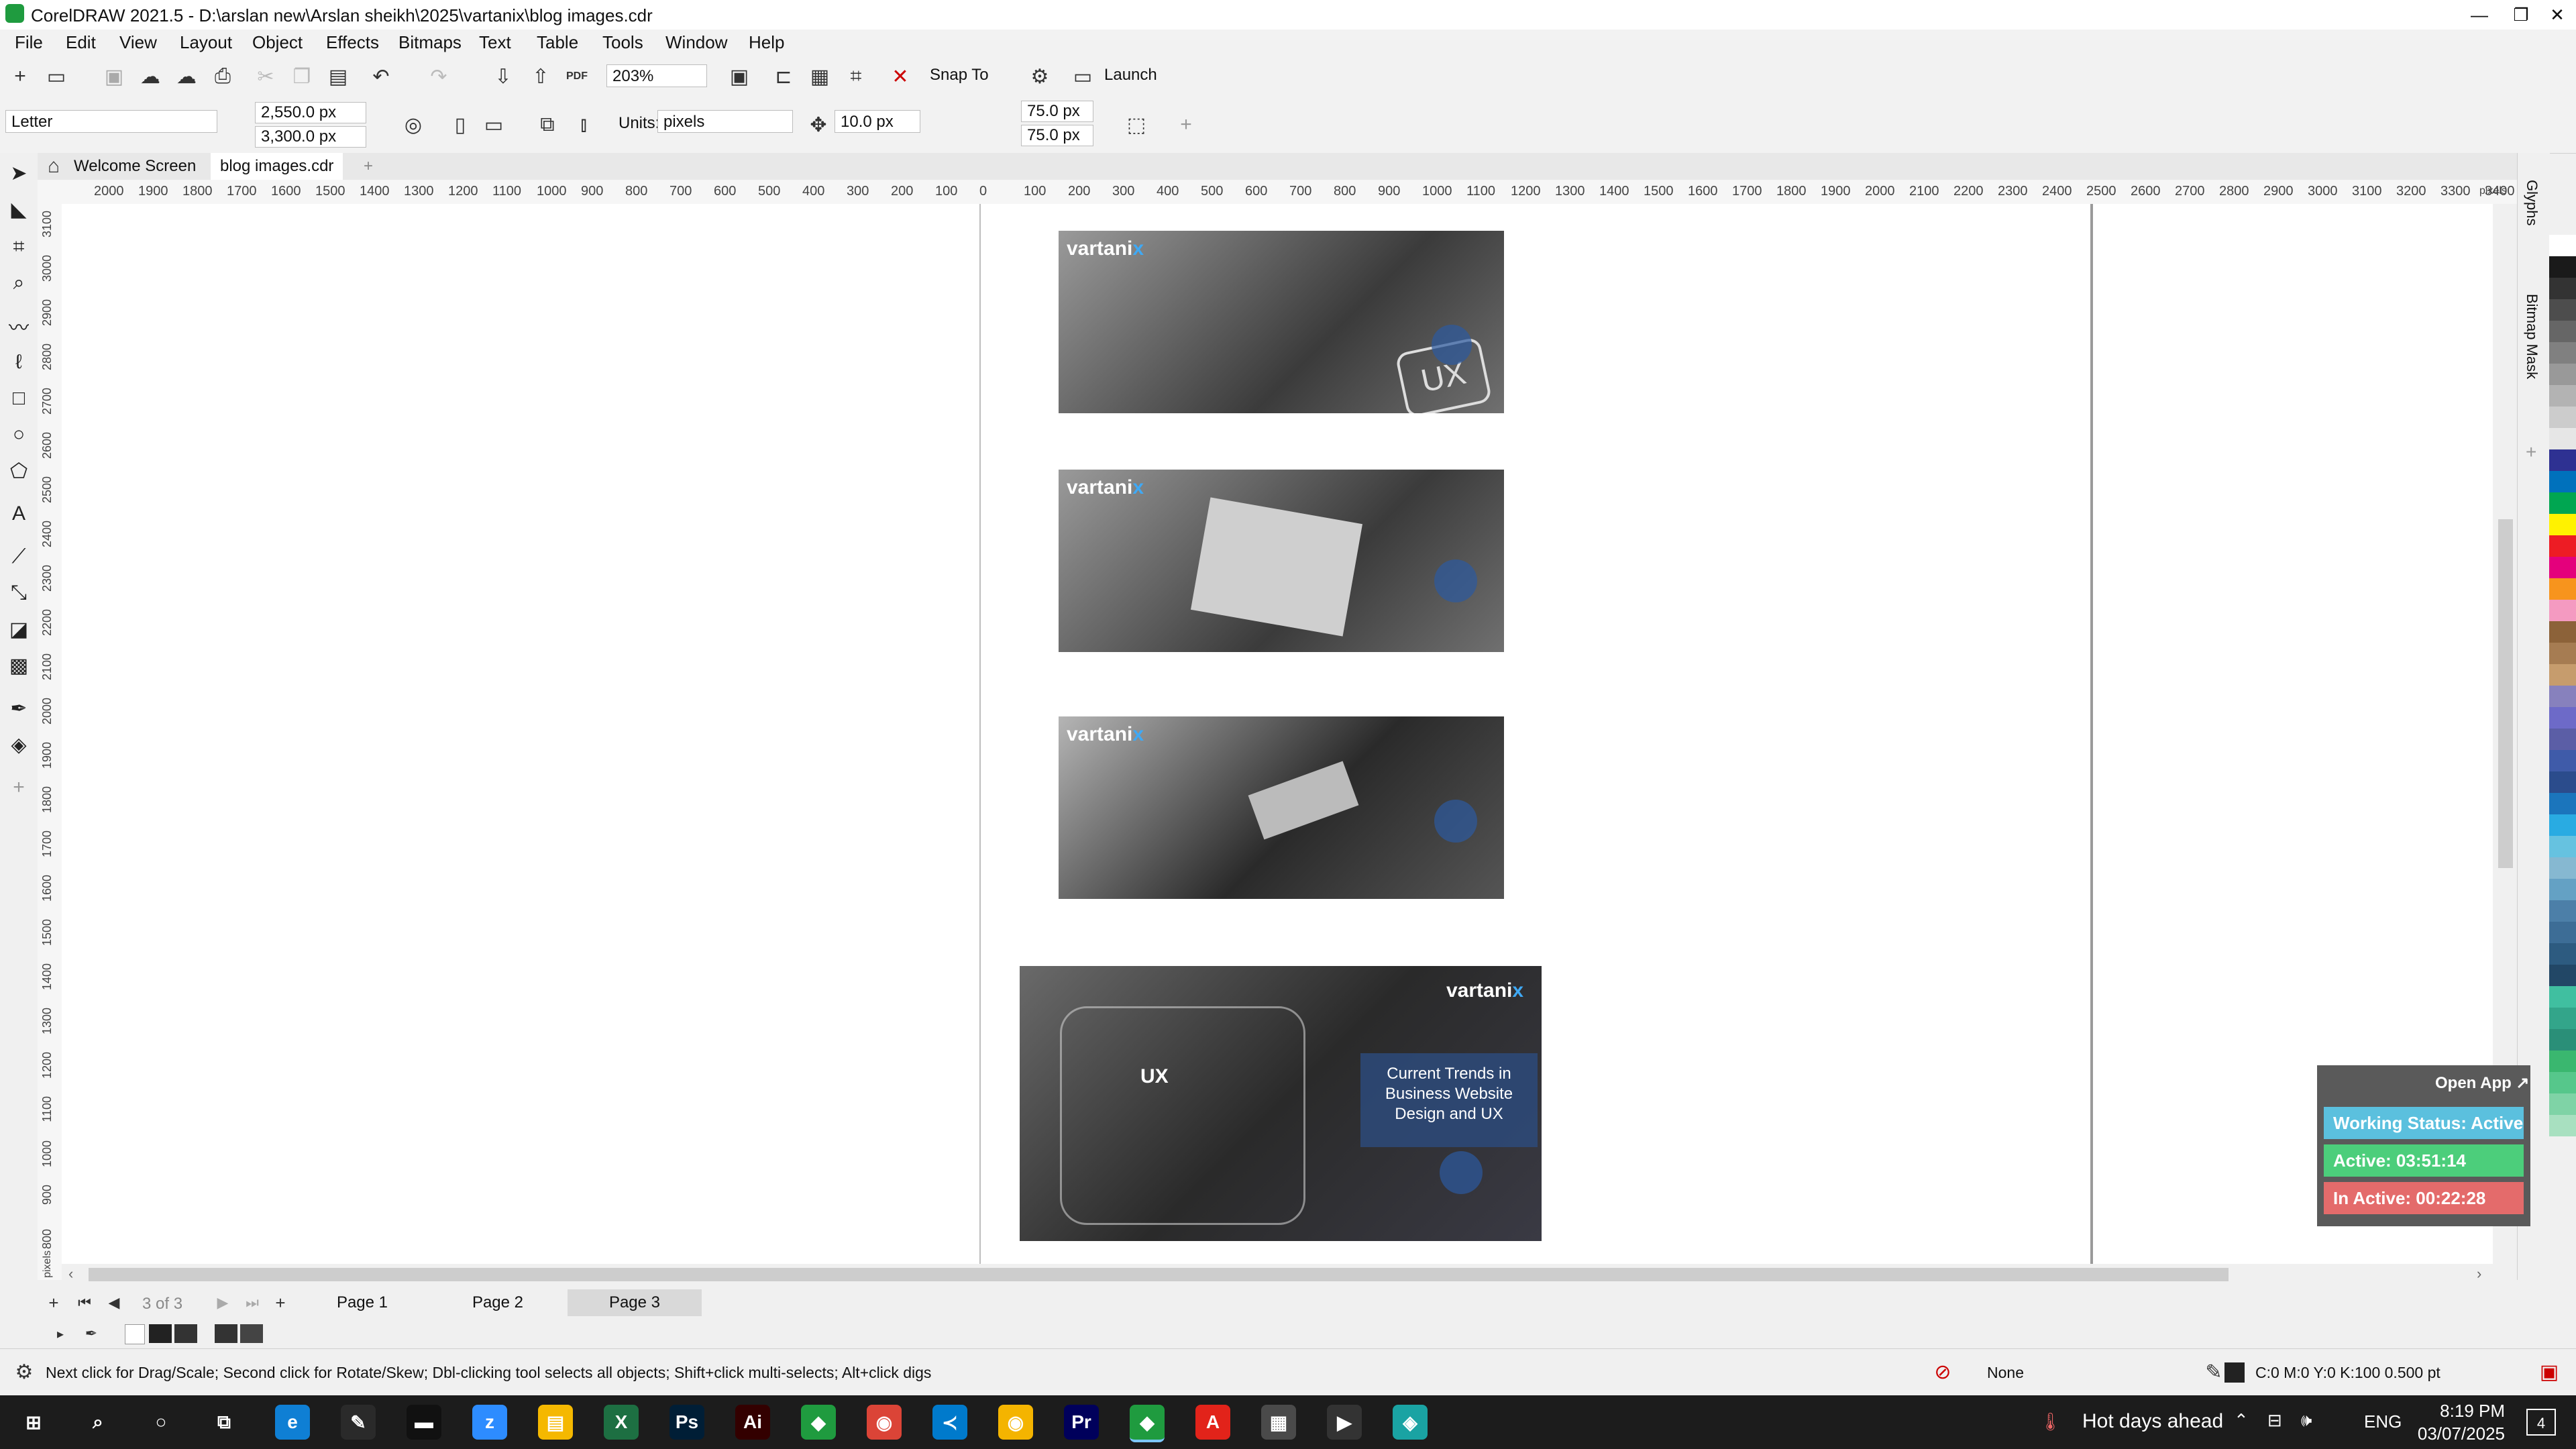 The image size is (2576, 1449). What do you see at coordinates (635, 1302) in the screenshot?
I see `page-tab-3: Page 3` at bounding box center [635, 1302].